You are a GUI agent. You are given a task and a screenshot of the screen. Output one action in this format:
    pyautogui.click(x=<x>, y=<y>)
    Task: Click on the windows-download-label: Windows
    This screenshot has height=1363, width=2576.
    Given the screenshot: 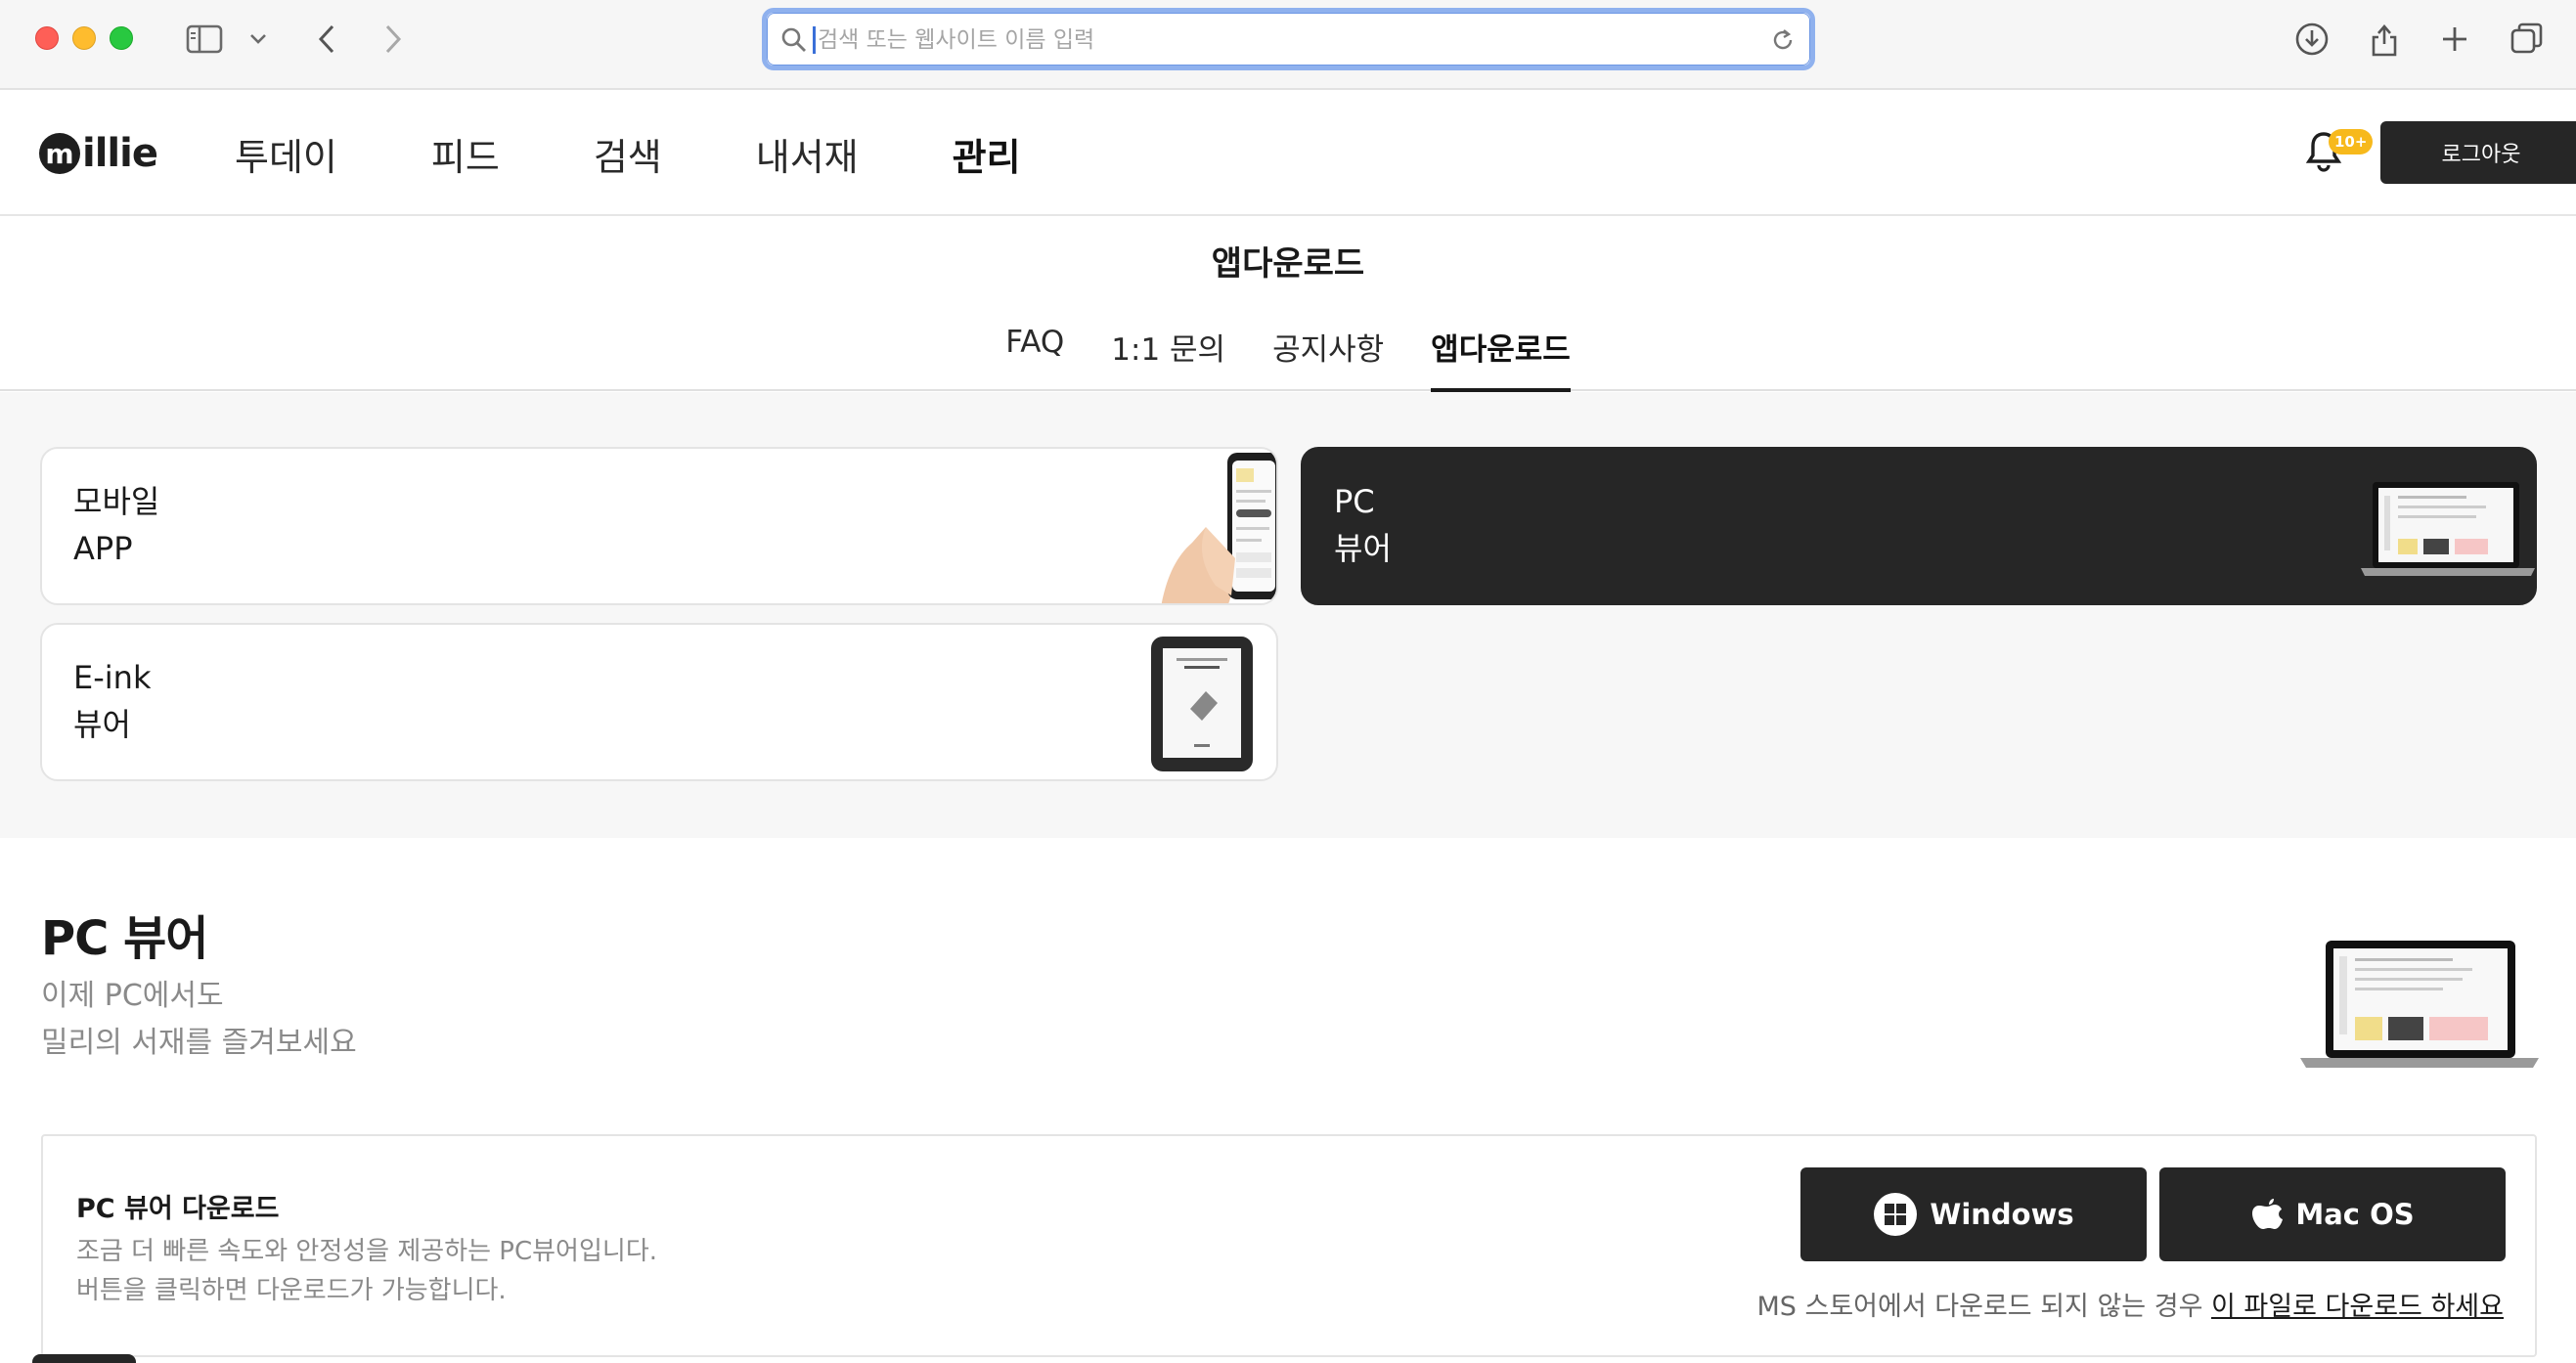 What is the action you would take?
    pyautogui.click(x=2002, y=1214)
    